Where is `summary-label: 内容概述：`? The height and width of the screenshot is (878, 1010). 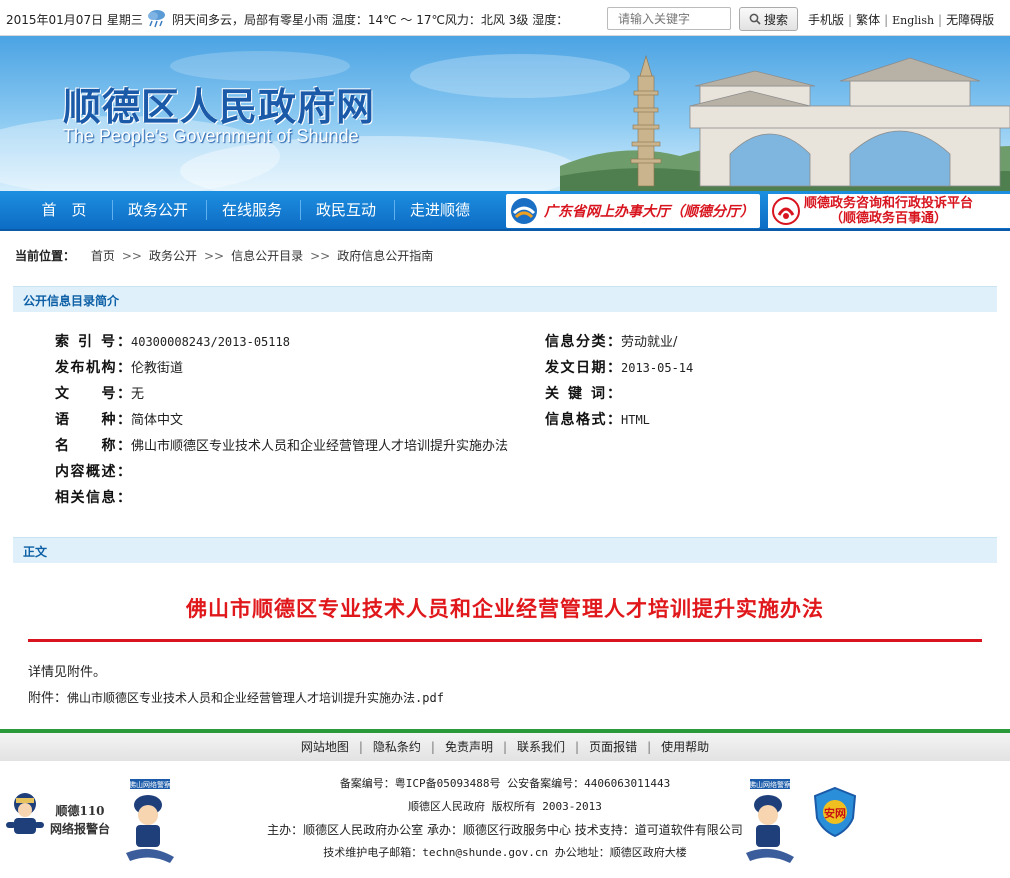 summary-label: 内容概述： is located at coordinates (93, 472).